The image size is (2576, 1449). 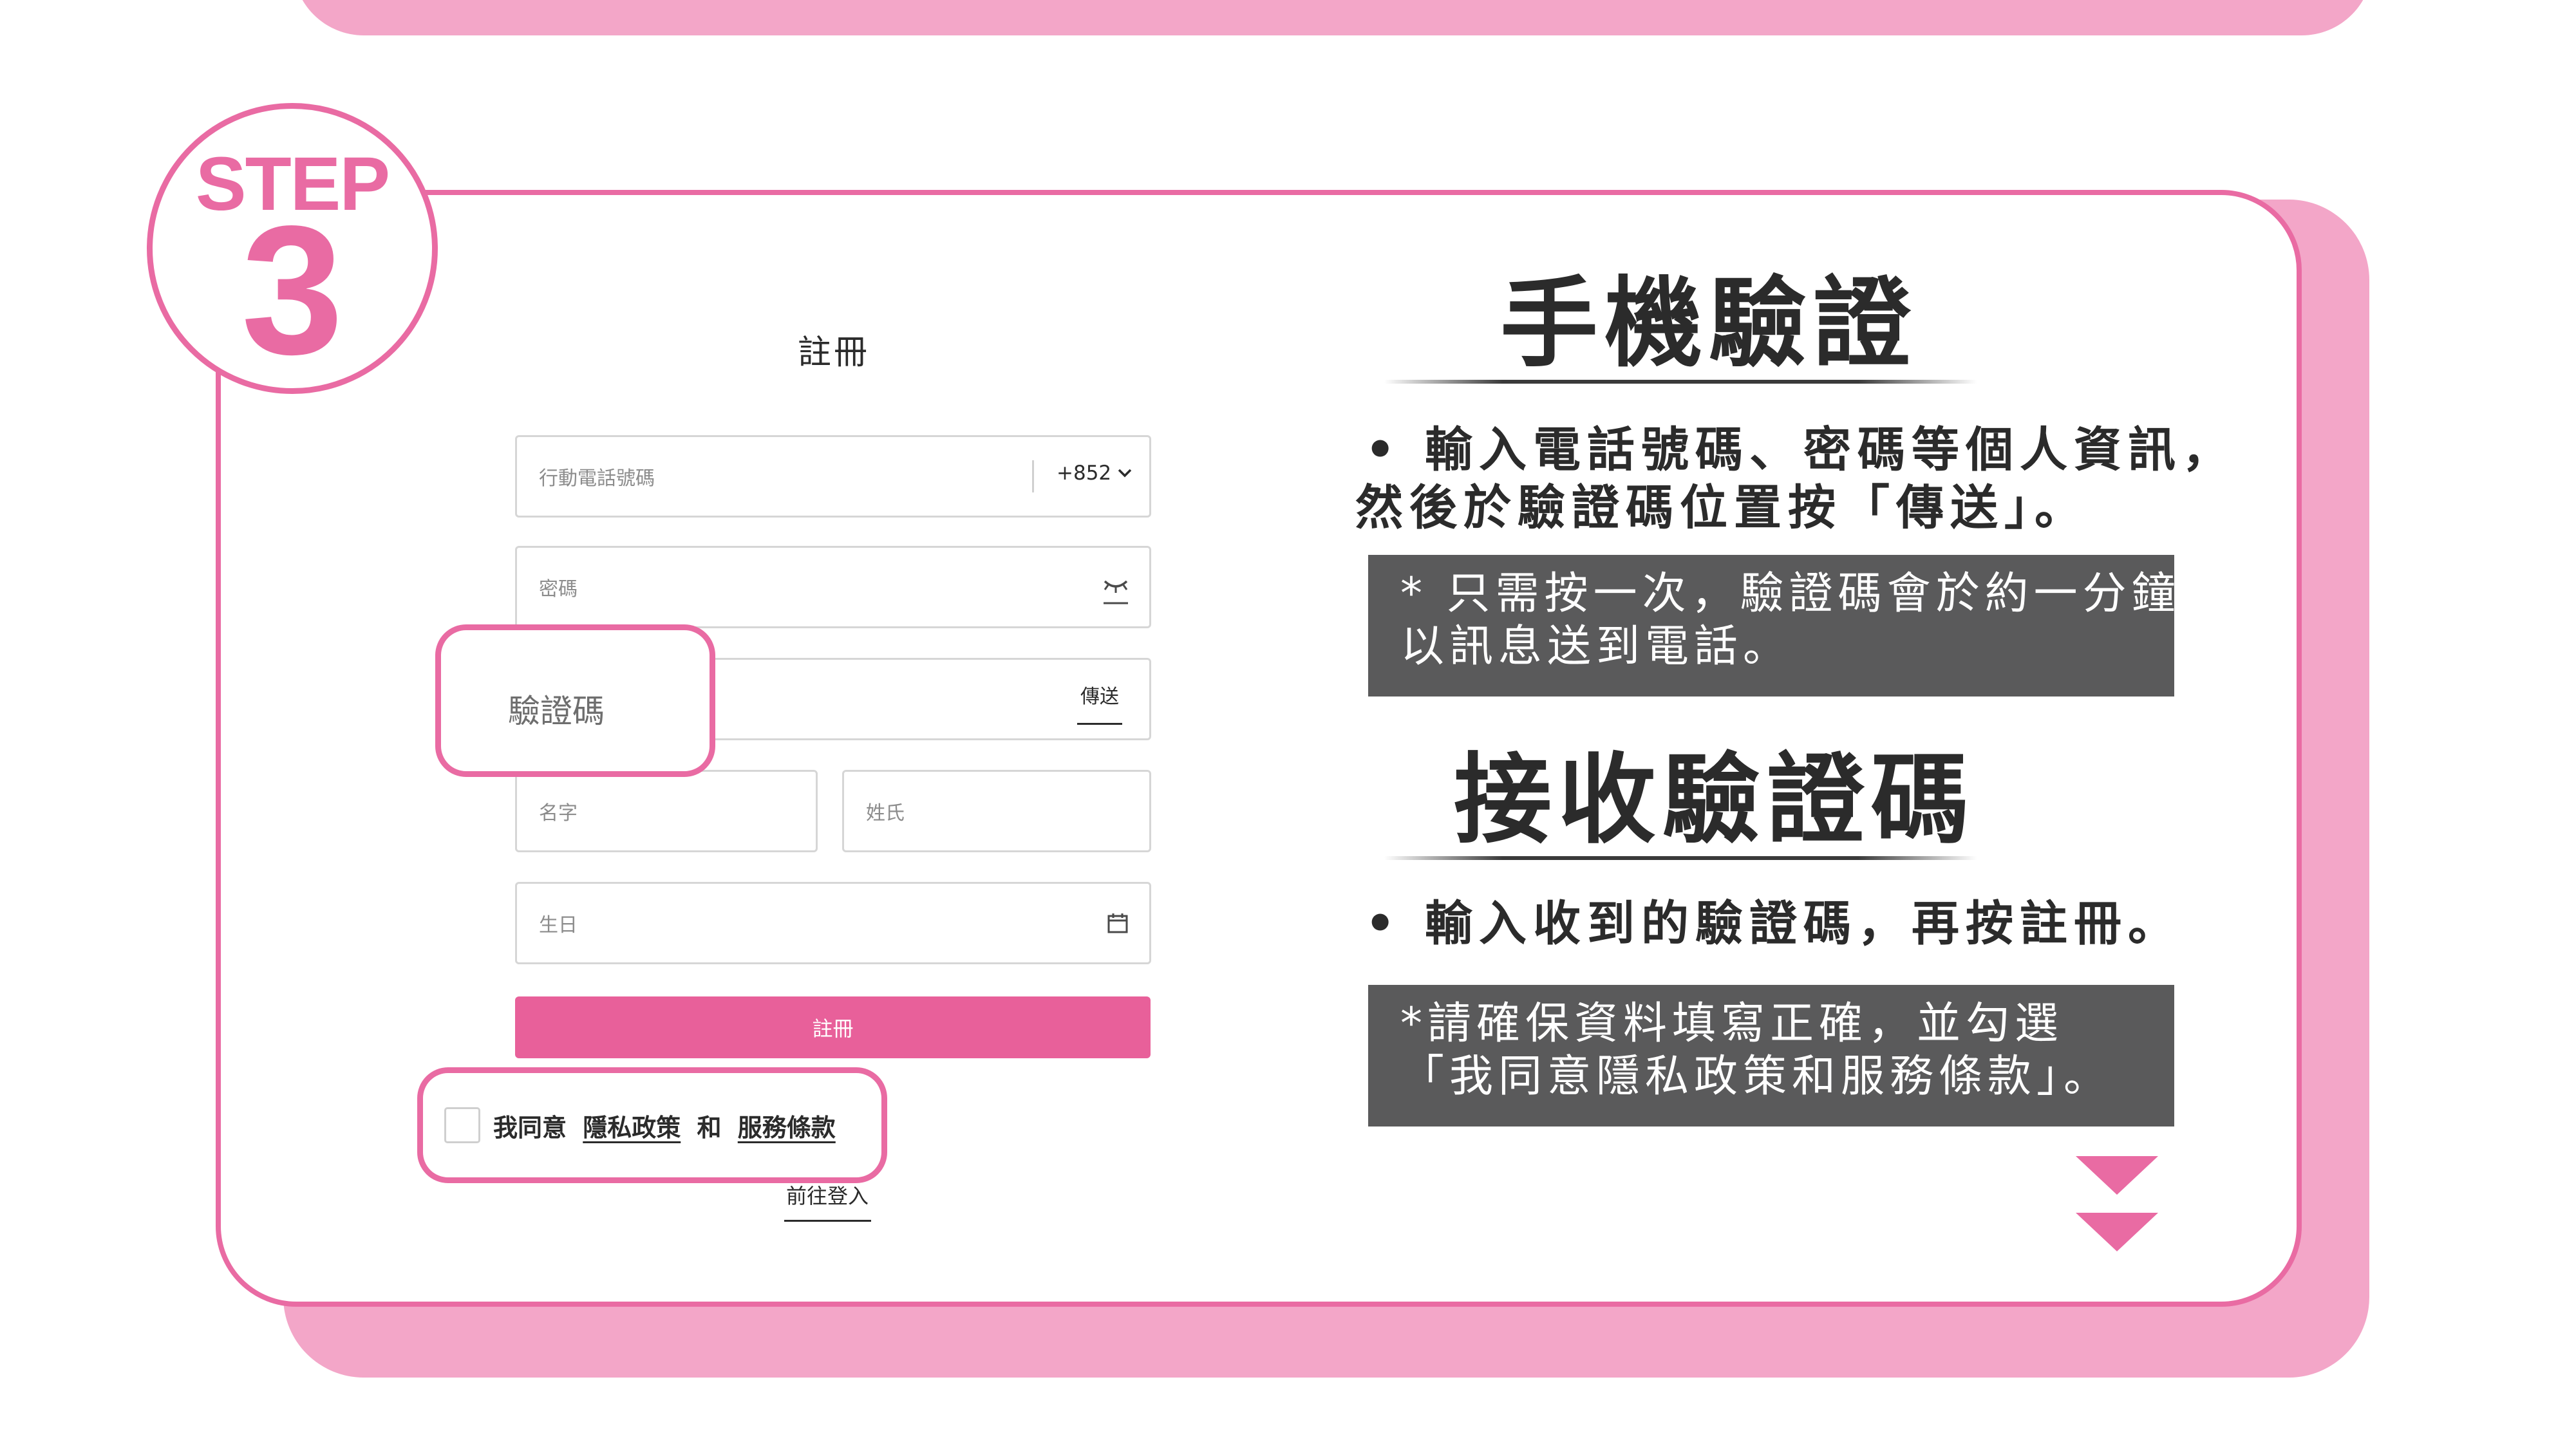 I want to click on last-name-field: 姓氏, so click(x=996, y=811).